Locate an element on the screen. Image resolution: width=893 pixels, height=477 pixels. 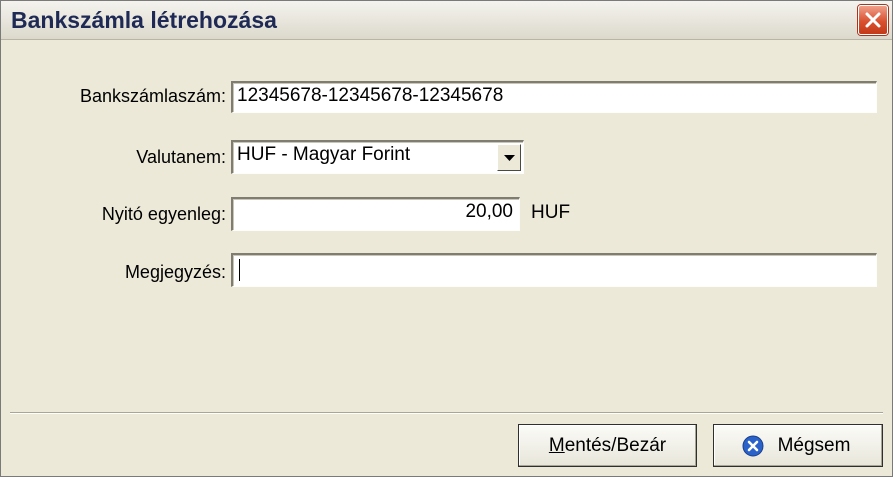
save-close-button: Mentés/Bezár is located at coordinates (607, 445).